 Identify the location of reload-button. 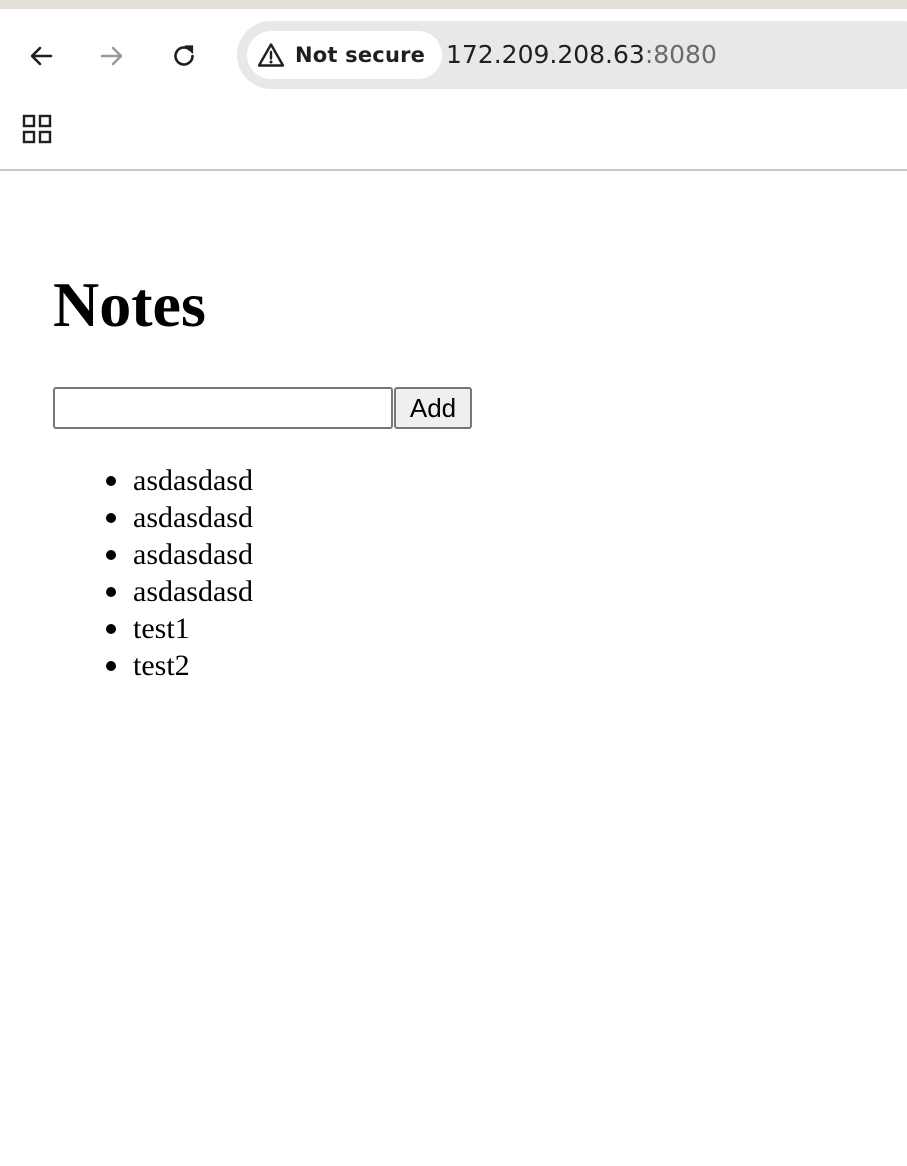
(184, 56).